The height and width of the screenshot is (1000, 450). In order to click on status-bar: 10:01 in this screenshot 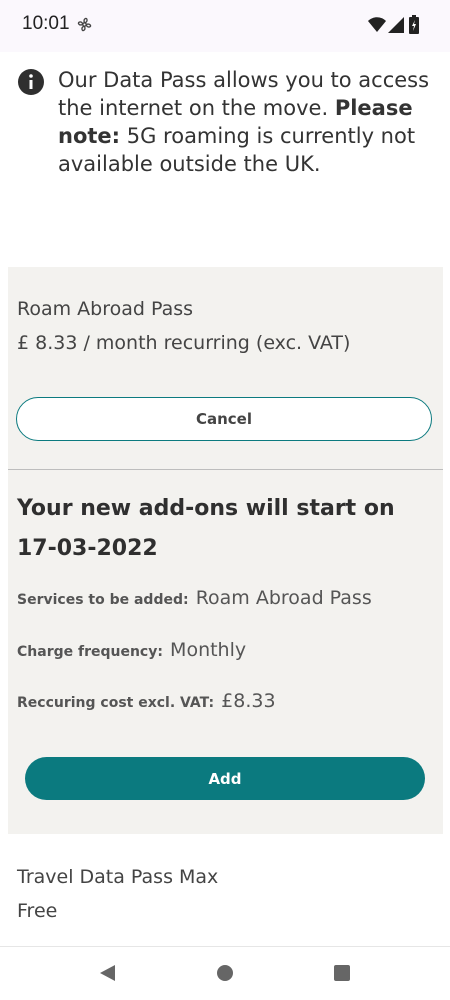, I will do `click(225, 26)`.